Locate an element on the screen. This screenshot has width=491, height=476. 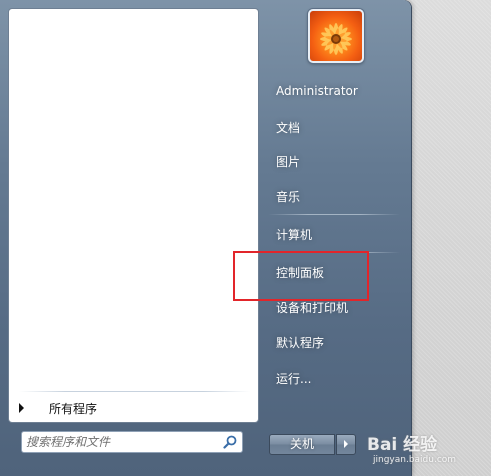
user-avatar is located at coordinates (336, 36).